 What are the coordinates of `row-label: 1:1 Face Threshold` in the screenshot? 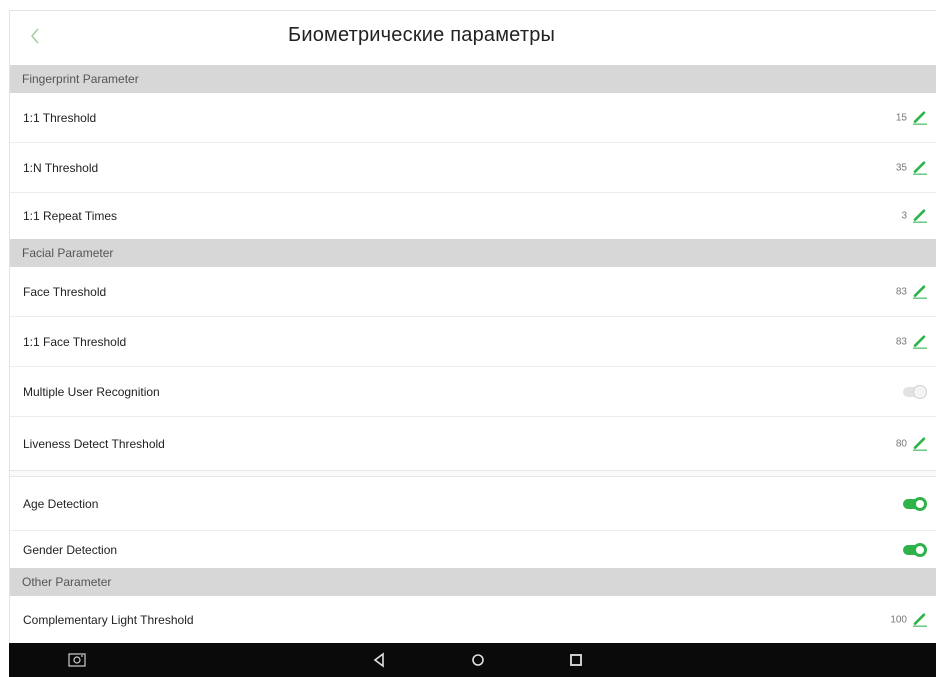 It's located at (75, 341).